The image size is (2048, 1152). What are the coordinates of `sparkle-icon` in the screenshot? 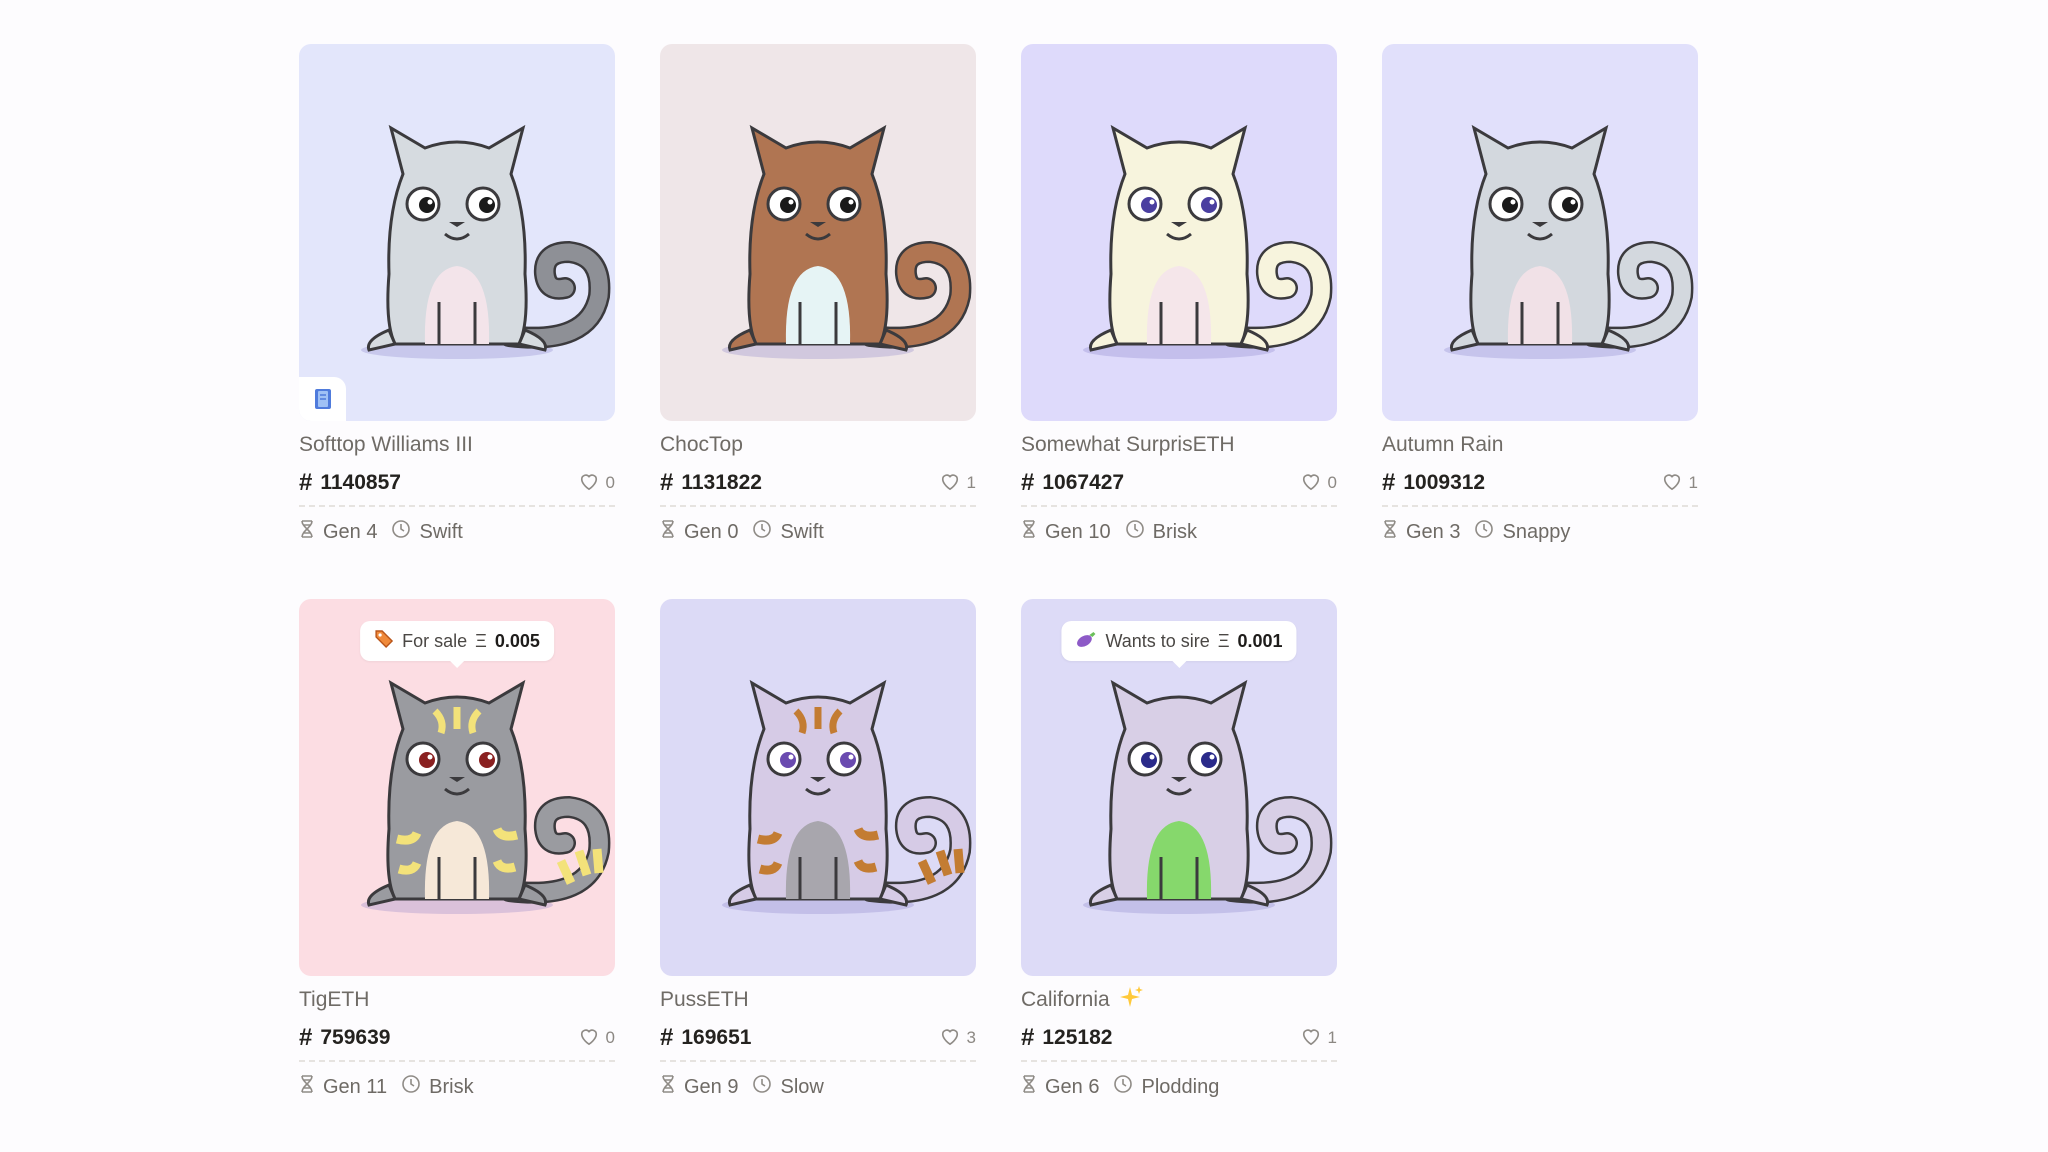 It's located at (1131, 1000).